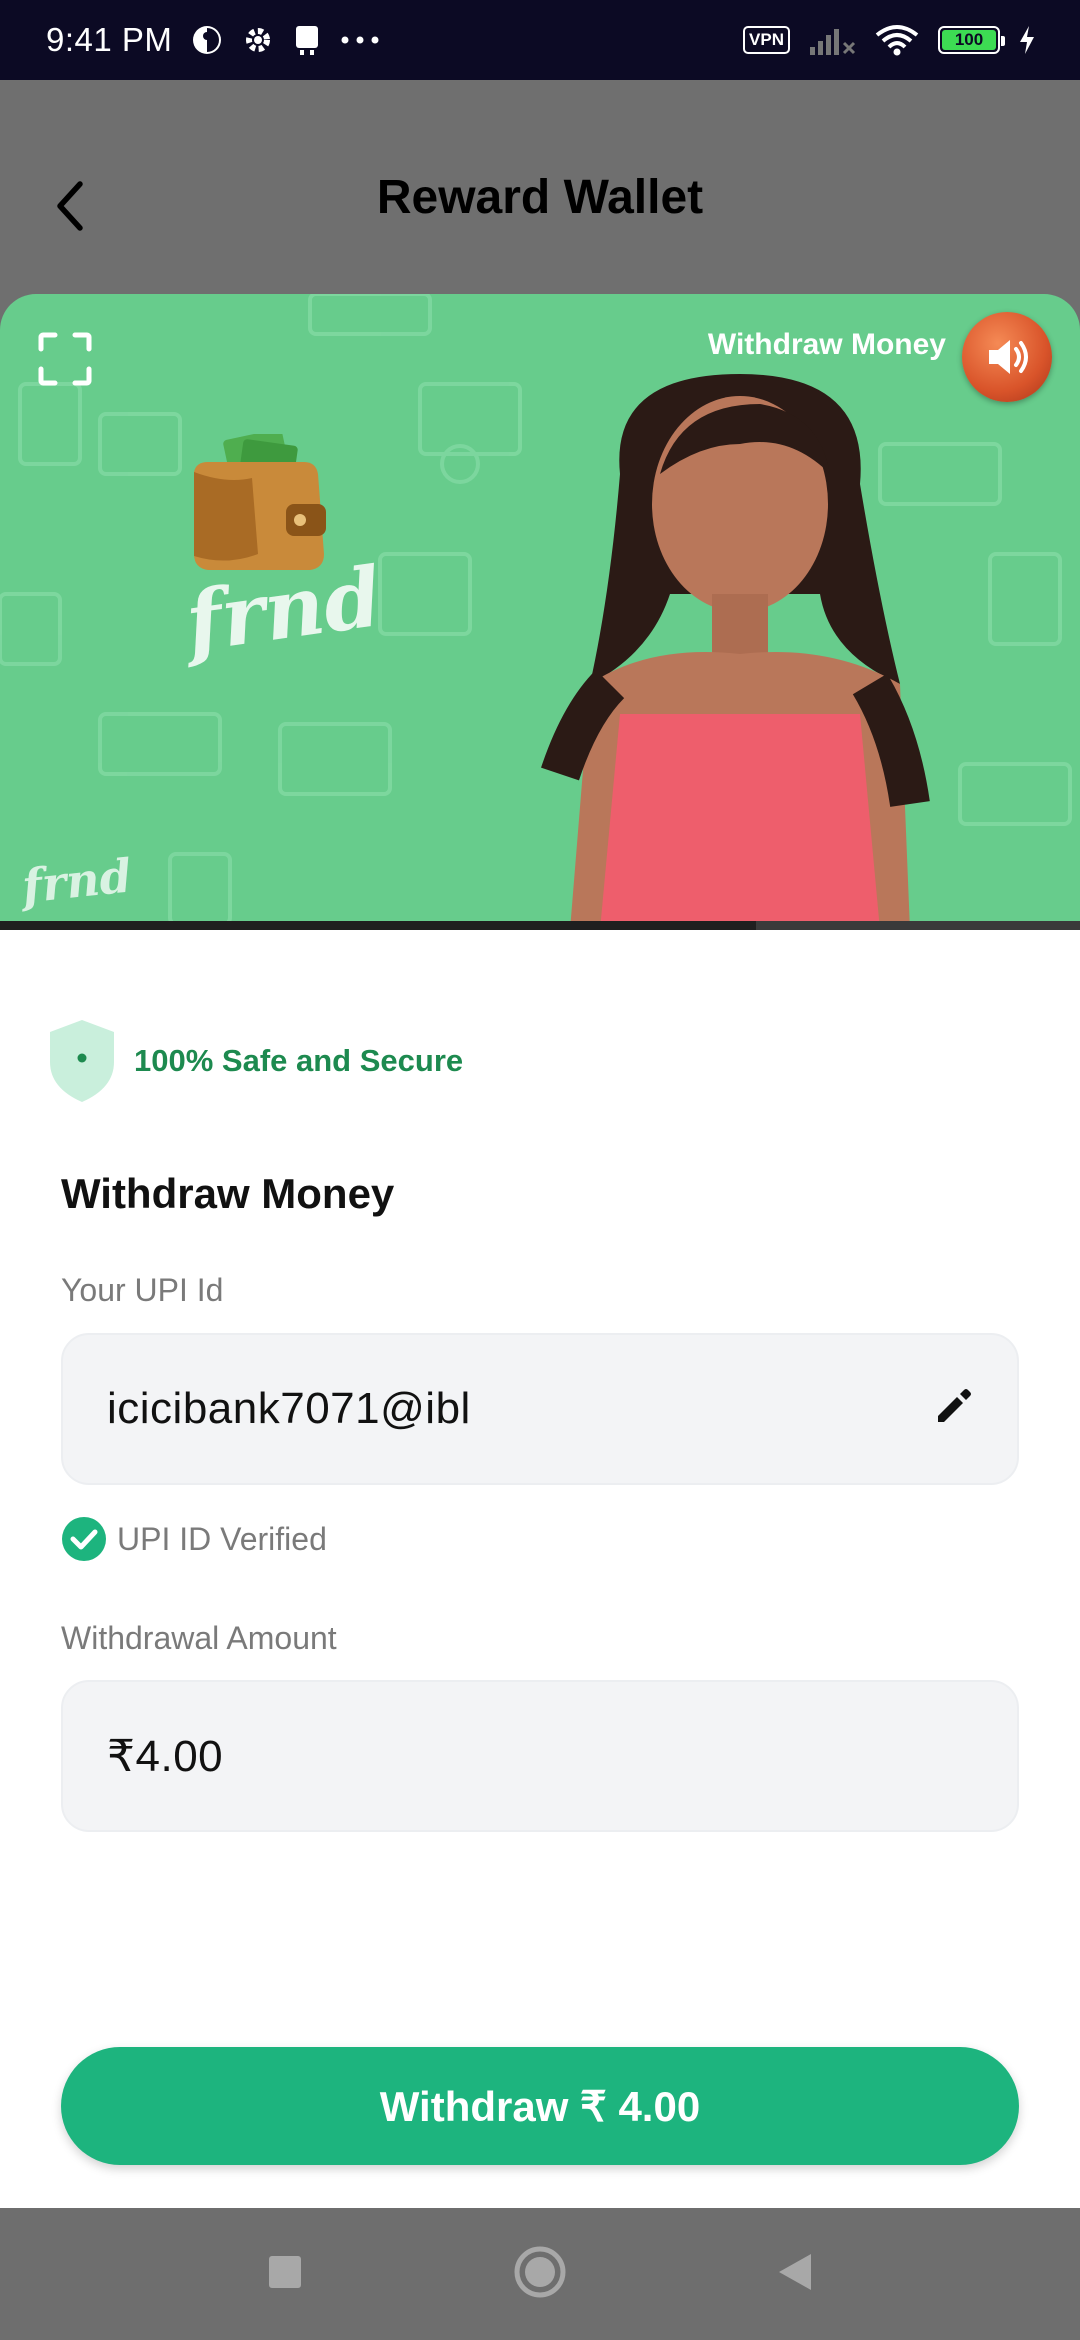 This screenshot has width=1080, height=2340. I want to click on verified-label: UPI ID Verified, so click(222, 1538).